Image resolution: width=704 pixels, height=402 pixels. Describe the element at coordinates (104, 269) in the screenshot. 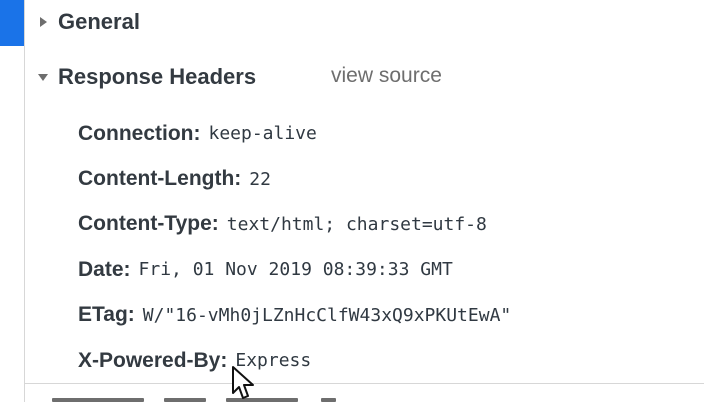

I see `header-name: Date:` at that location.